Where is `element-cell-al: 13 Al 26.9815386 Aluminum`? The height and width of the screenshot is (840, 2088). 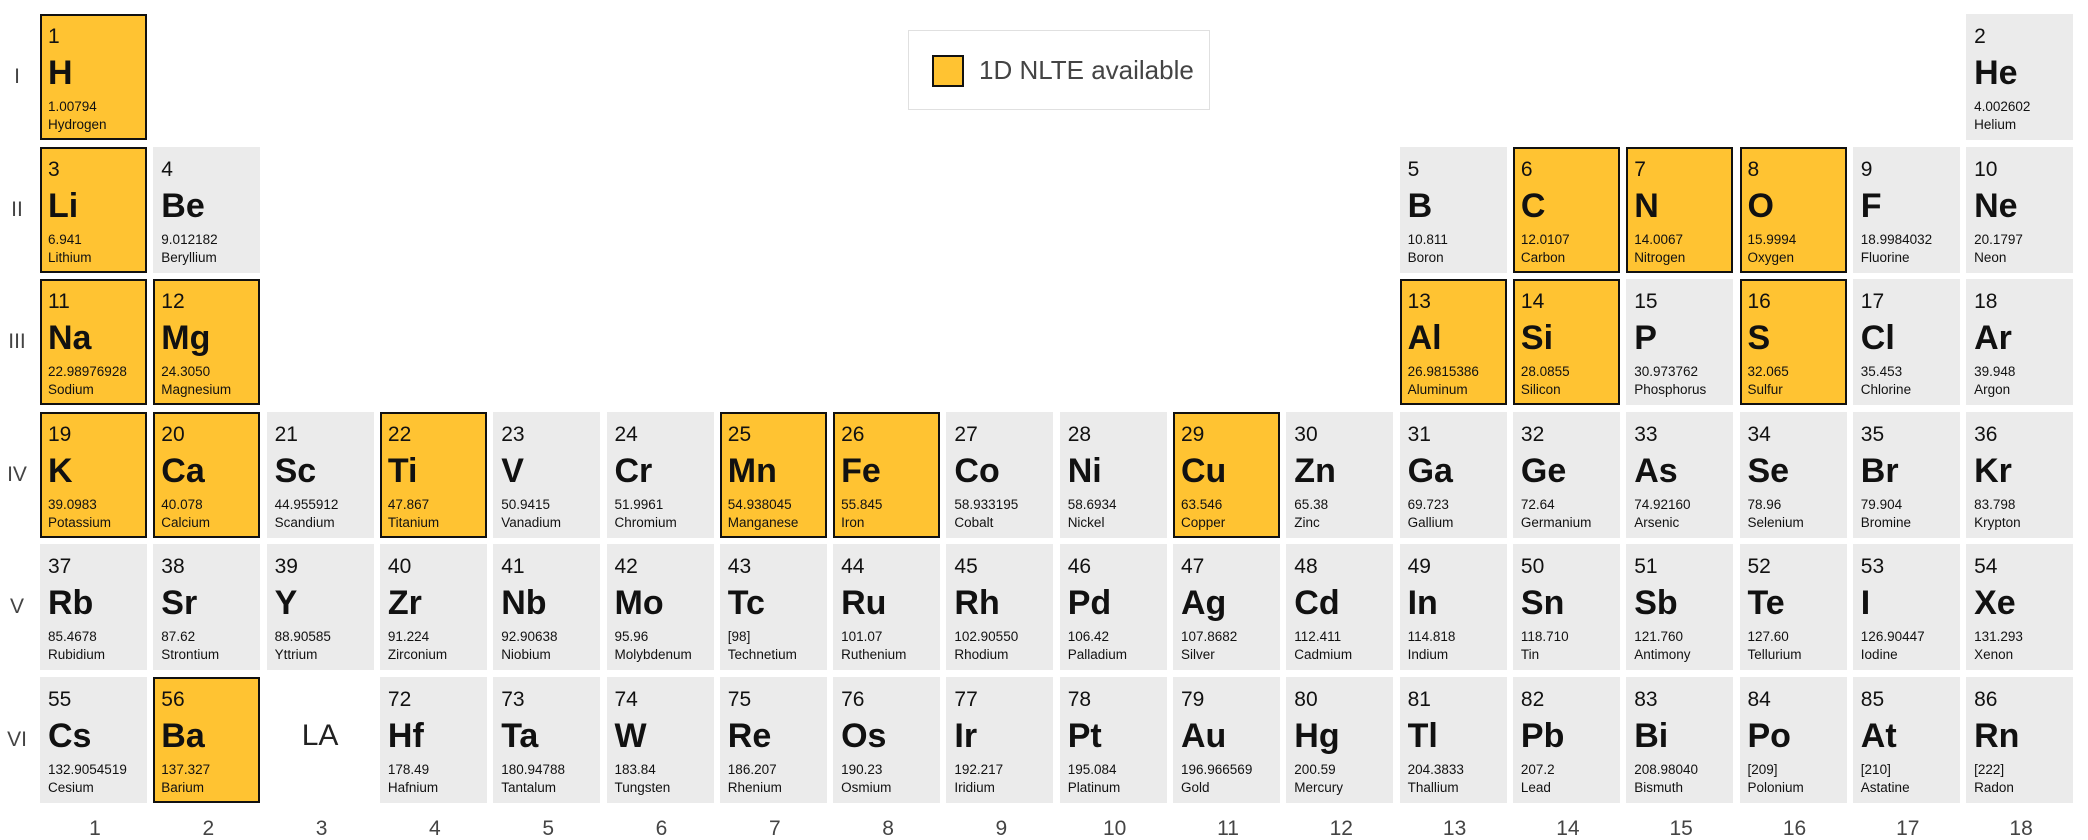
element-cell-al: 13 Al 26.9815386 Aluminum is located at coordinates (1453, 342).